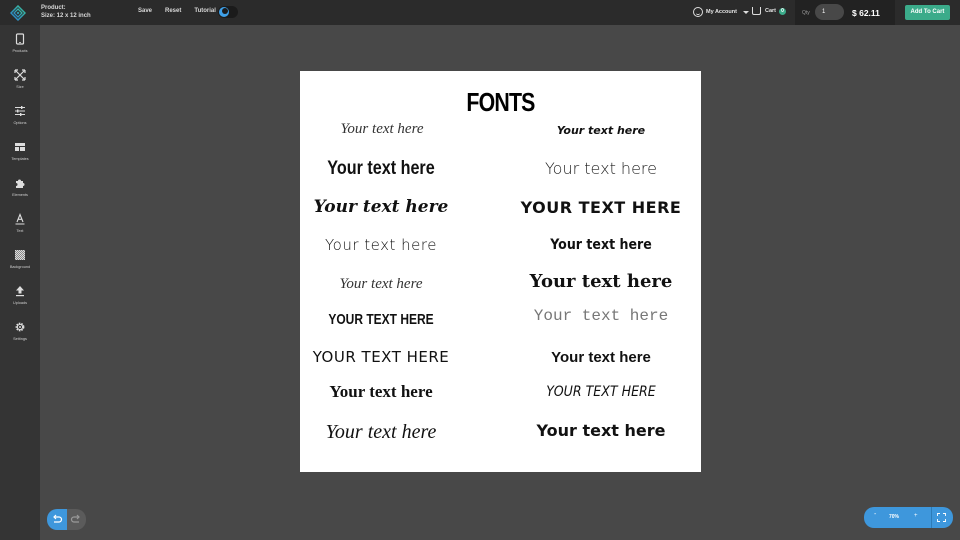 This screenshot has height=540, width=960. What do you see at coordinates (20, 111) in the screenshot?
I see `sliders-icon` at bounding box center [20, 111].